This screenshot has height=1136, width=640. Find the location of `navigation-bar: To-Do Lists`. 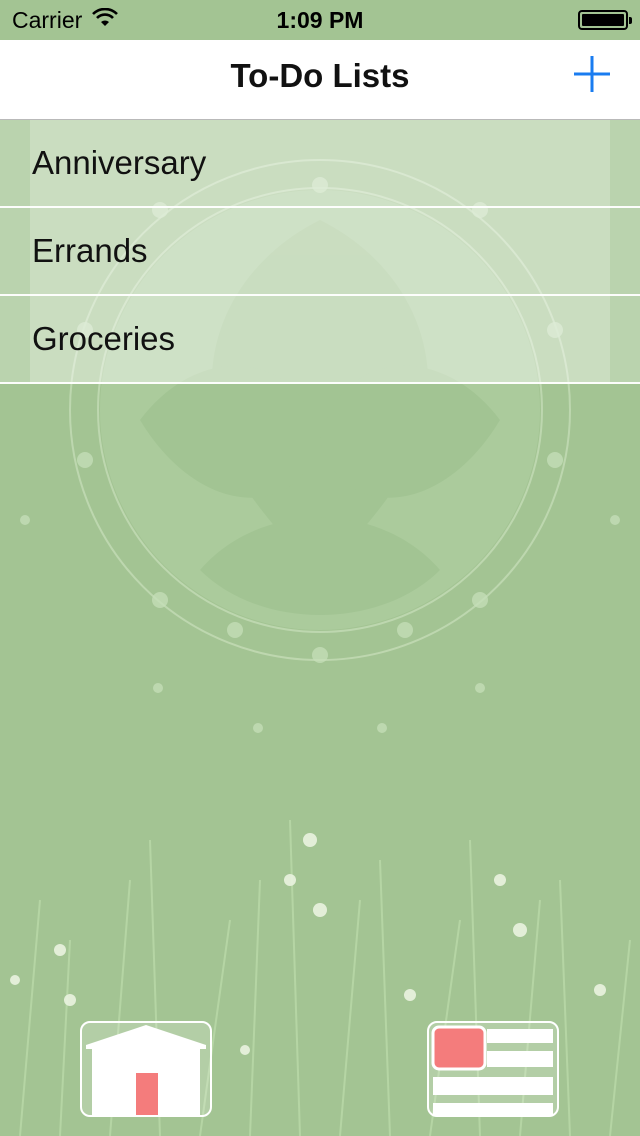

navigation-bar: To-Do Lists is located at coordinates (320, 80).